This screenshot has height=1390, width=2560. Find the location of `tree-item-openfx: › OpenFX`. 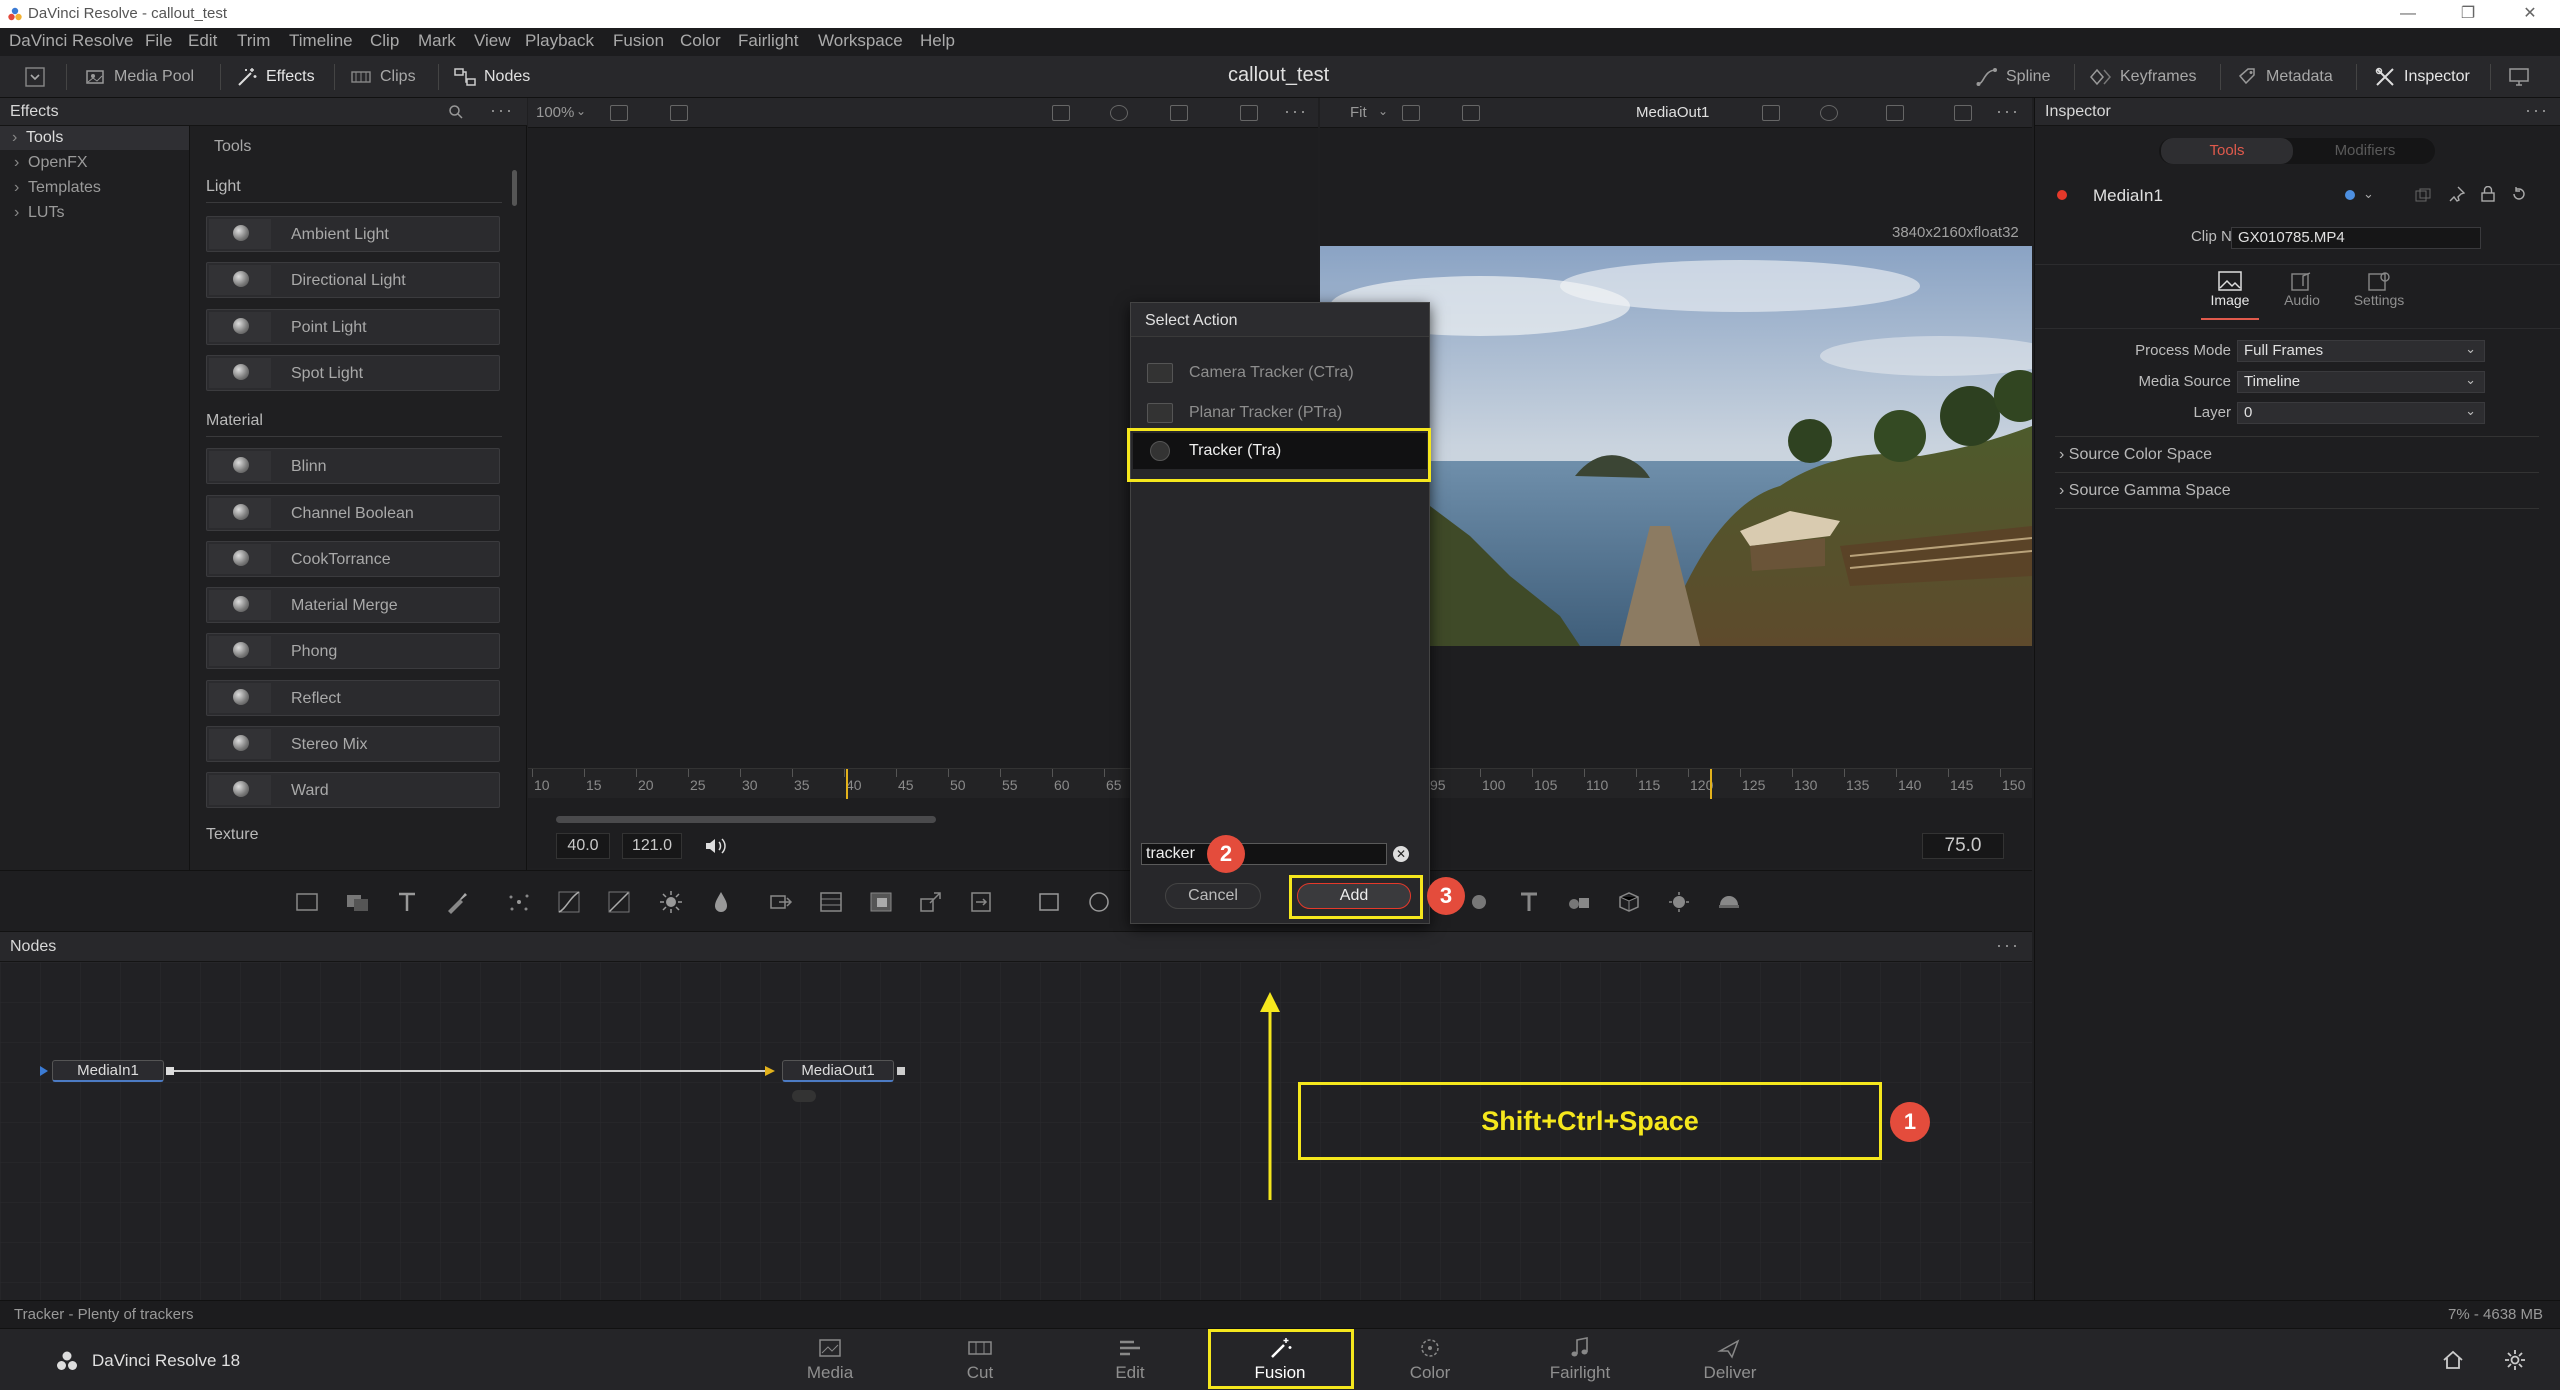

tree-item-openfx: › OpenFX is located at coordinates (51, 163).